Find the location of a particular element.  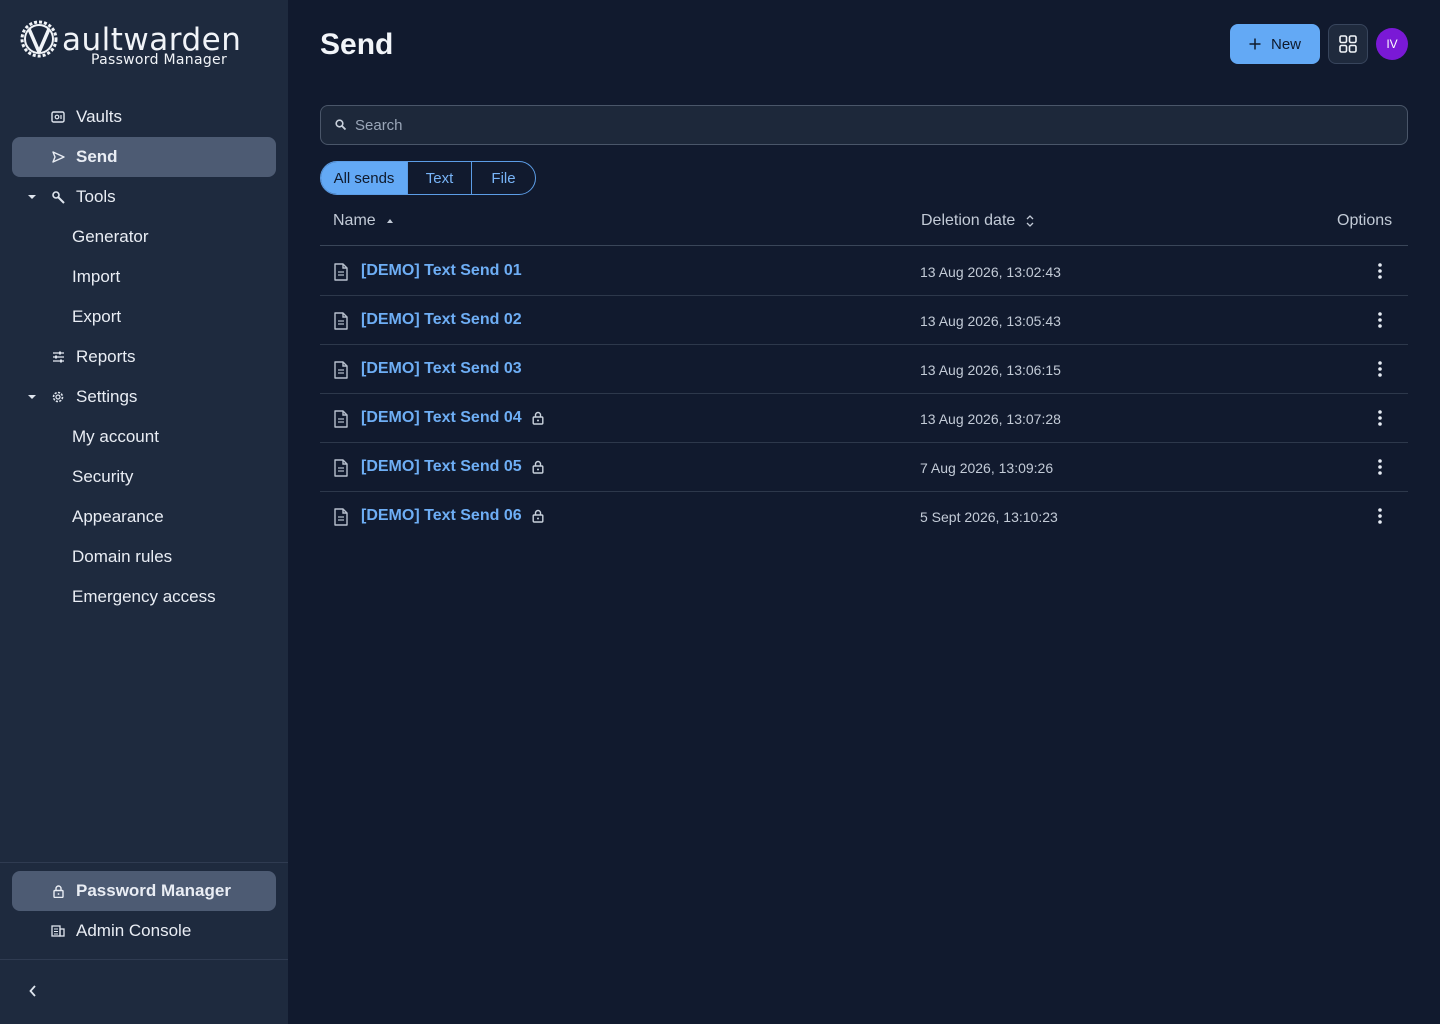

column-options-header: Options is located at coordinates (1364, 221).